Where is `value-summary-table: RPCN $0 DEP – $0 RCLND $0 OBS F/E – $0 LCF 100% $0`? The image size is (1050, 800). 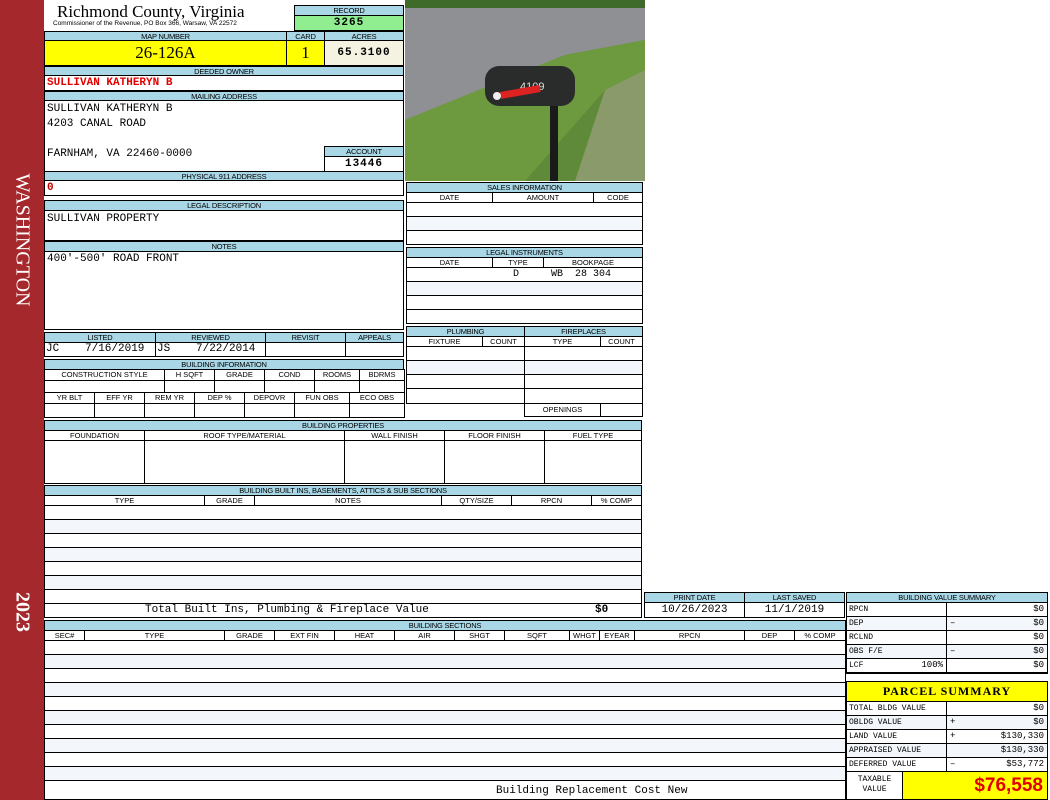 value-summary-table: RPCN $0 DEP – $0 RCLND $0 OBS F/E – $0 LCF 100% $0 is located at coordinates (947, 638).